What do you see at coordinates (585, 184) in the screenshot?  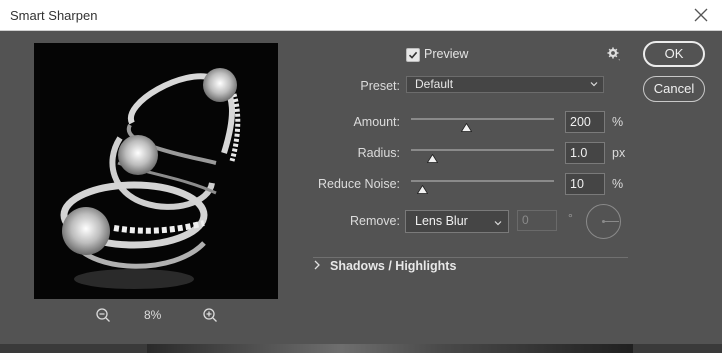 I see `reduce-noise-input: 10` at bounding box center [585, 184].